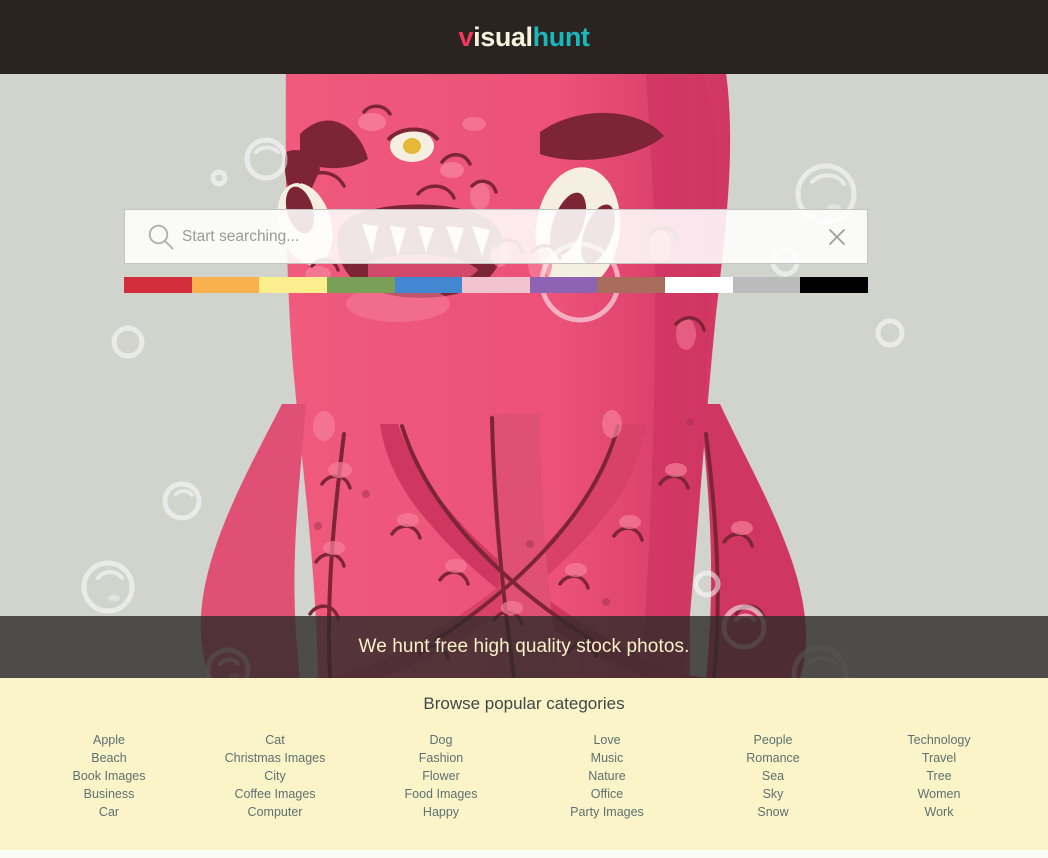  I want to click on category-link: Car, so click(109, 812).